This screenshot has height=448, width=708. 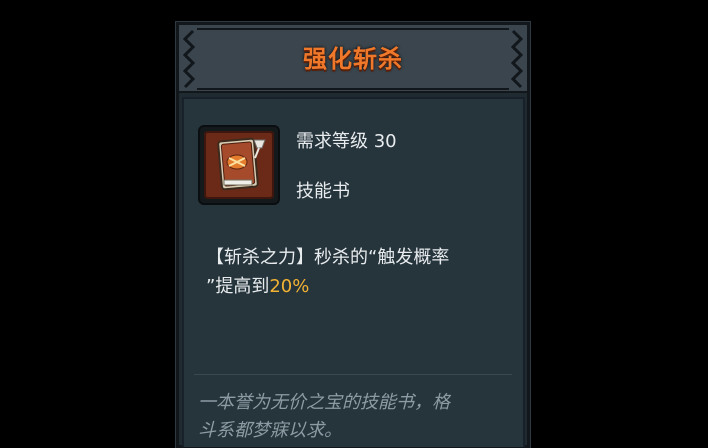 I want to click on flavor-line-2: 斗系都梦寐以求。, so click(x=270, y=430).